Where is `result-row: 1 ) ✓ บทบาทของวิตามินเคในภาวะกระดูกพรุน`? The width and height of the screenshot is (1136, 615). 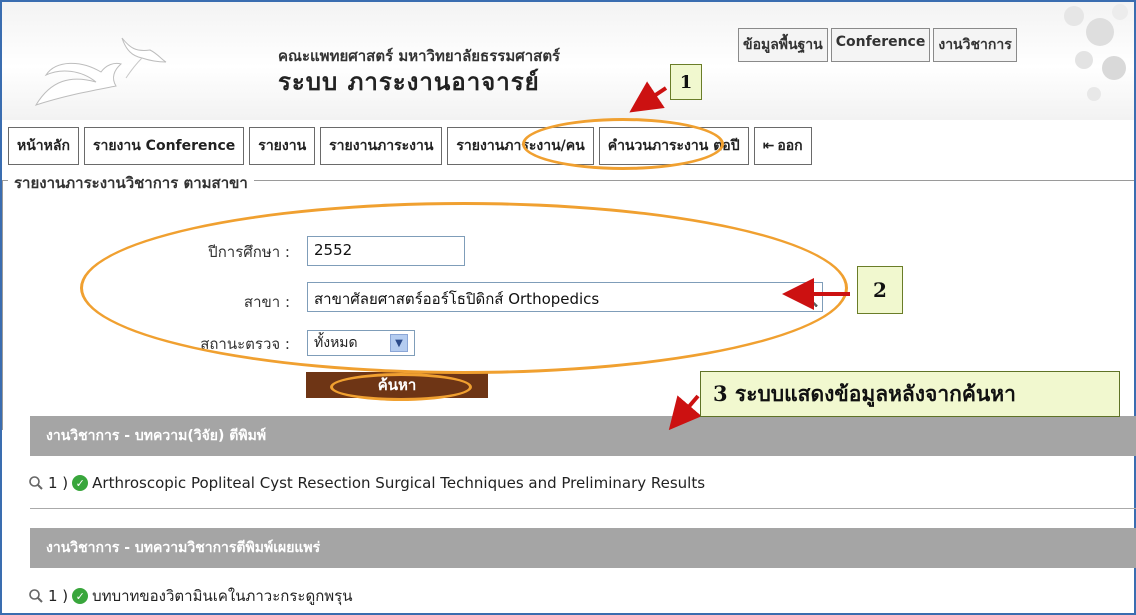 result-row: 1 ) ✓ บทบาทของวิตามินเคในภาวะกระดูกพรุน is located at coordinates (190, 596).